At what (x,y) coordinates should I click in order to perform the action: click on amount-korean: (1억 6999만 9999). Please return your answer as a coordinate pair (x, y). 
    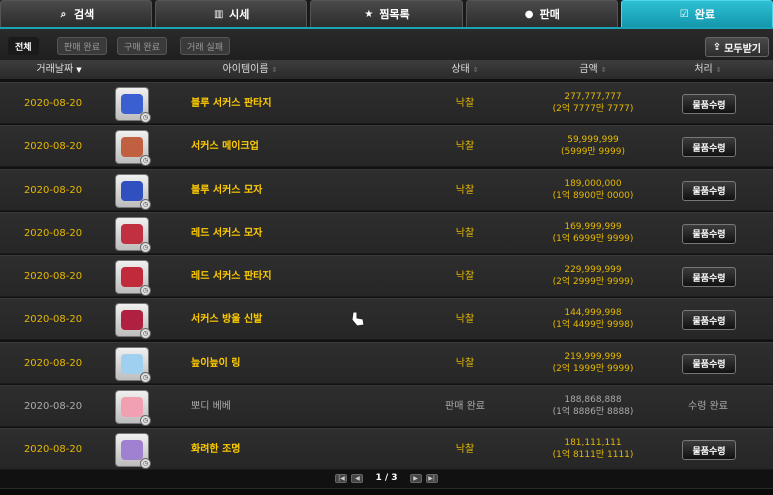
    Looking at the image, I should click on (593, 238).